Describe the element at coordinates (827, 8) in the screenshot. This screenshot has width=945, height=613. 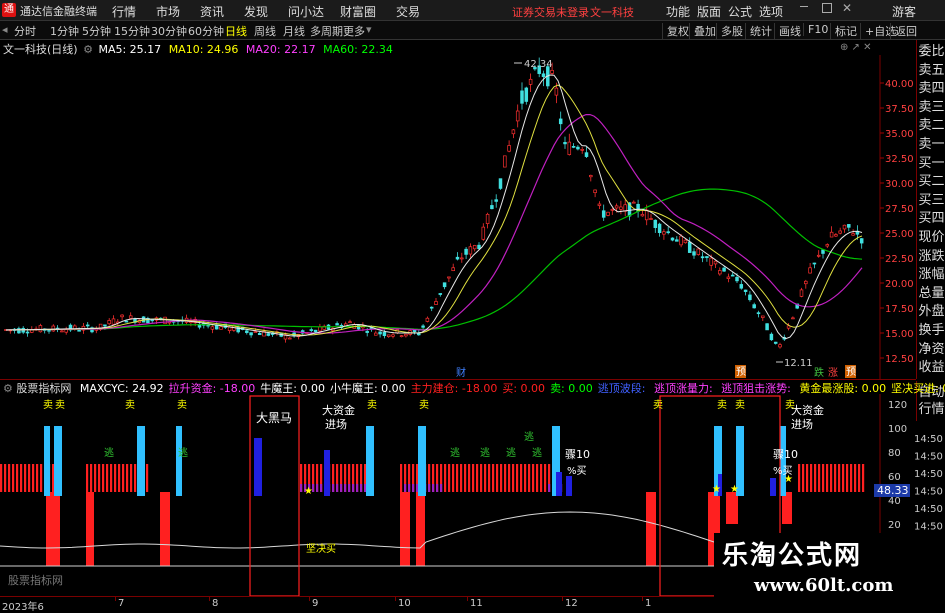
I see `maximize-icon` at that location.